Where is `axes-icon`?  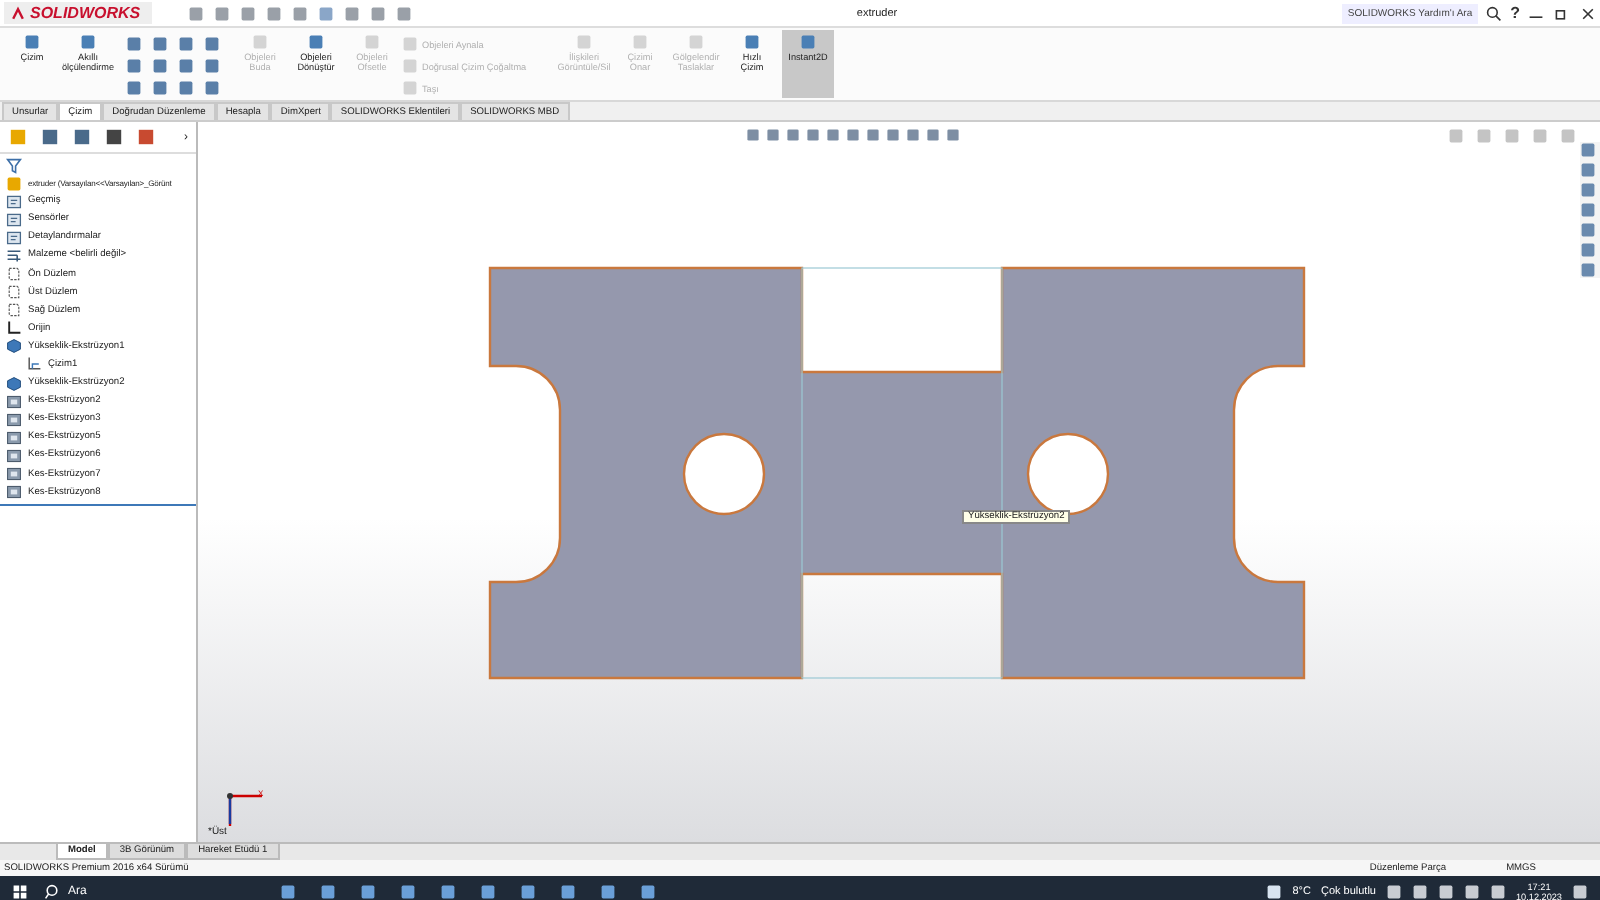 axes-icon is located at coordinates (14, 328).